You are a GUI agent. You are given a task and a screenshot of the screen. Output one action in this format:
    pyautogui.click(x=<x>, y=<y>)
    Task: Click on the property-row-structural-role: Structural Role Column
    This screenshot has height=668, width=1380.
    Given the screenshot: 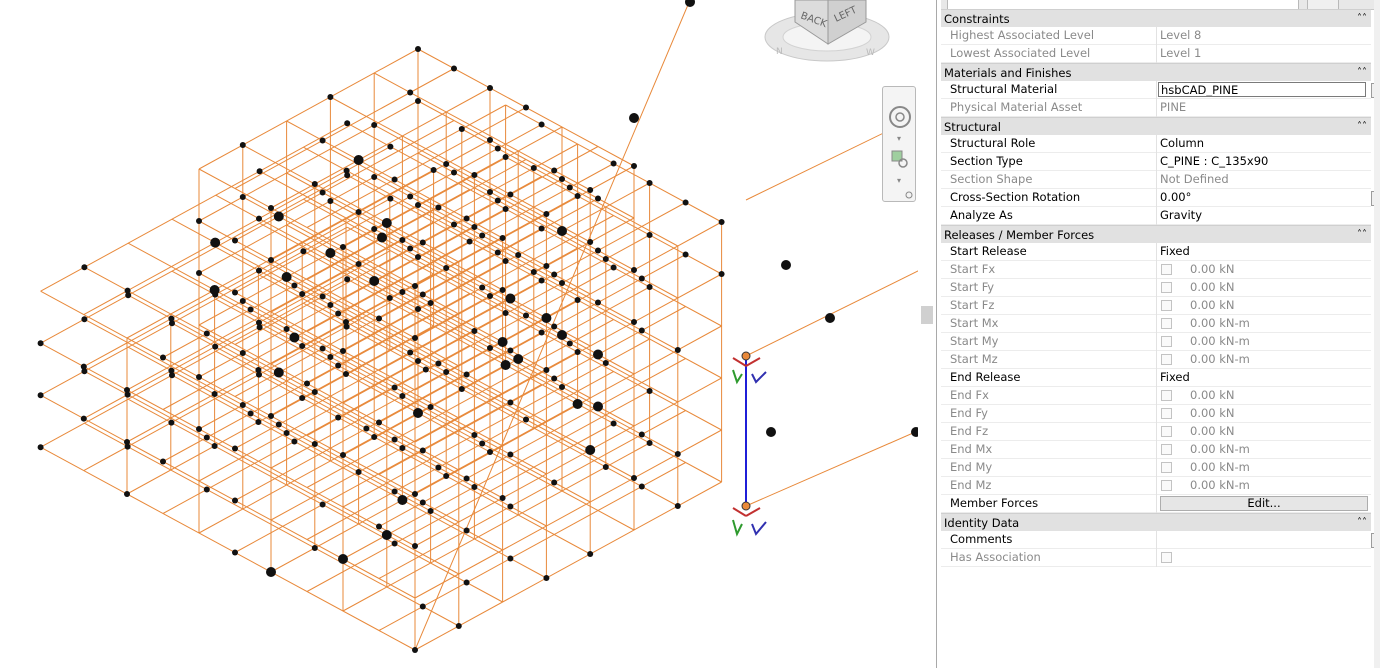 What is the action you would take?
    pyautogui.click(x=1156, y=144)
    